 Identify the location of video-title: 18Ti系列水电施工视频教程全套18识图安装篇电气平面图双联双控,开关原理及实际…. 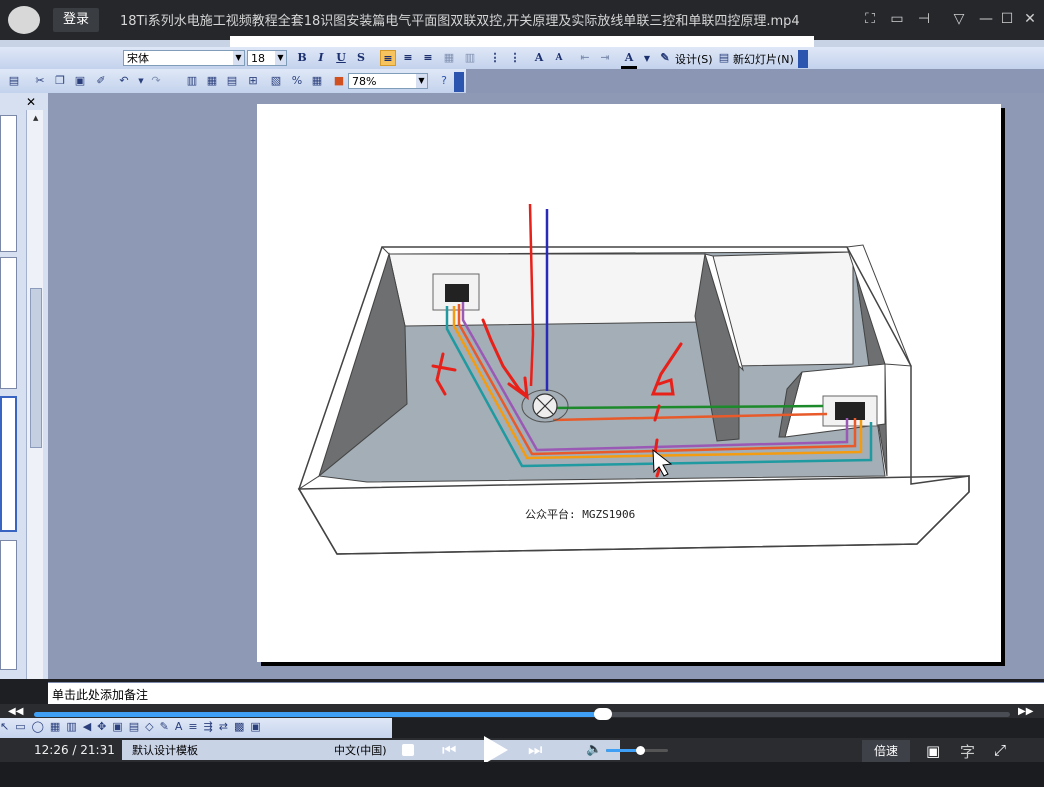
(460, 21).